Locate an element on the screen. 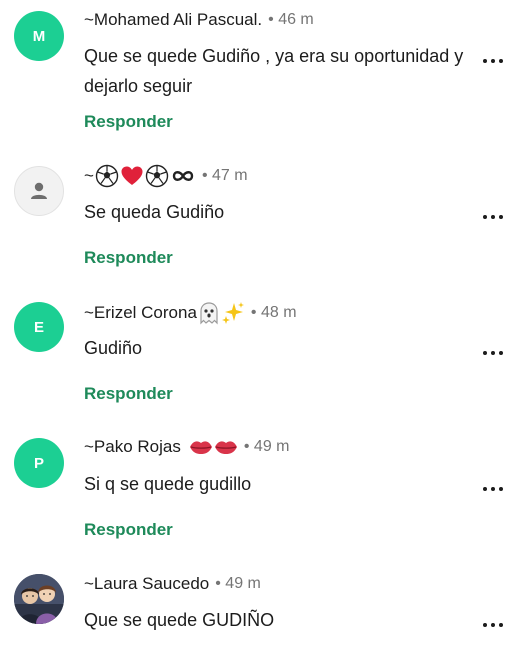  avatar-letter: P is located at coordinates (38, 463).